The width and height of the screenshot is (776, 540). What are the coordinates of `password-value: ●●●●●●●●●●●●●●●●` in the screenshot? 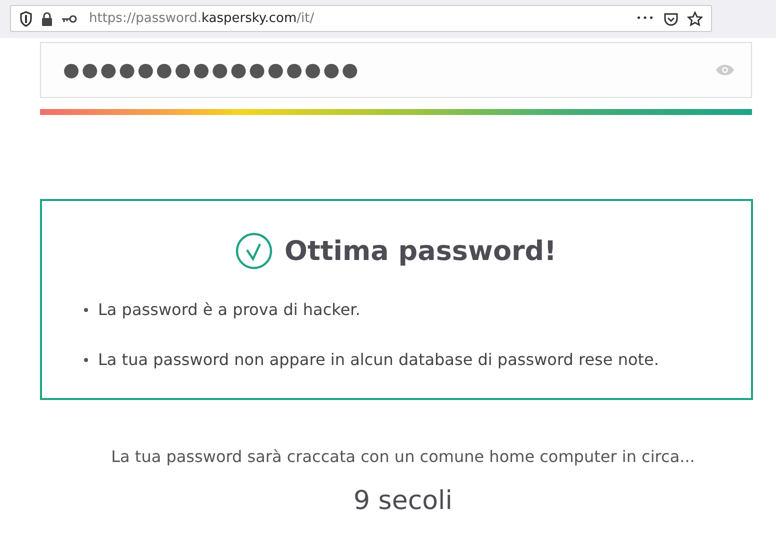 It's located at (212, 70).